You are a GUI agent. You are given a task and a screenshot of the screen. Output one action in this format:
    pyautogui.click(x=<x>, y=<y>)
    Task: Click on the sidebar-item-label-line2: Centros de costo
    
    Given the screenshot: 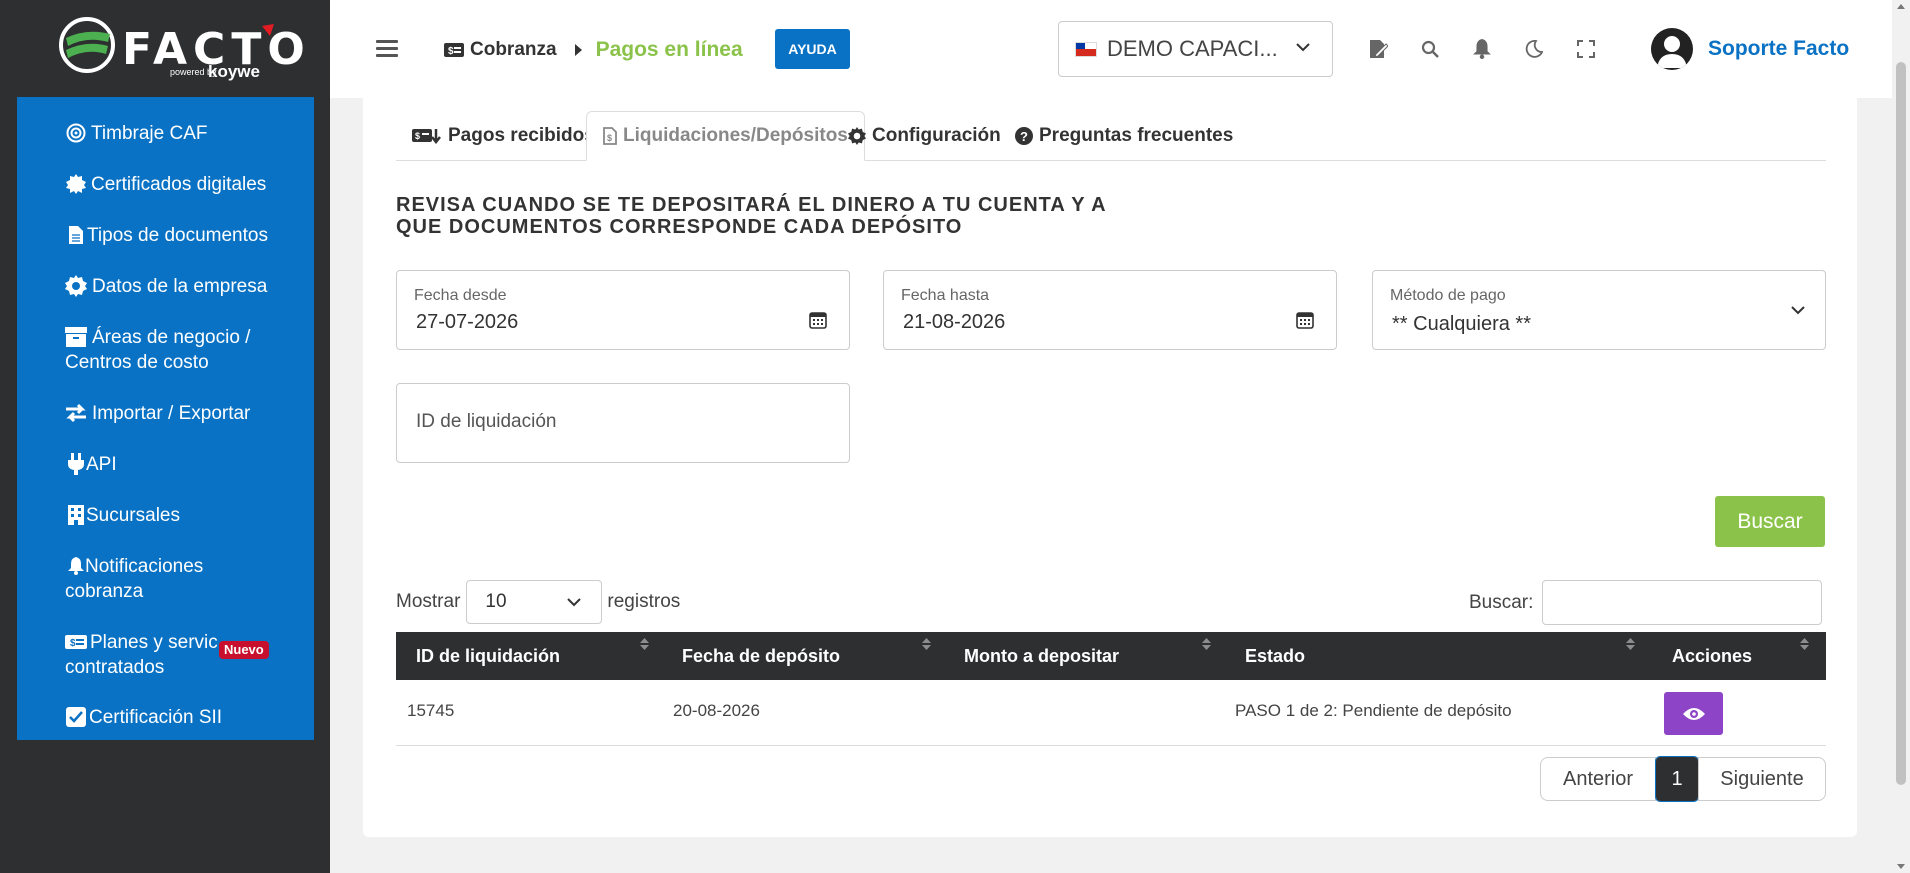 What is the action you would take?
    pyautogui.click(x=137, y=362)
    